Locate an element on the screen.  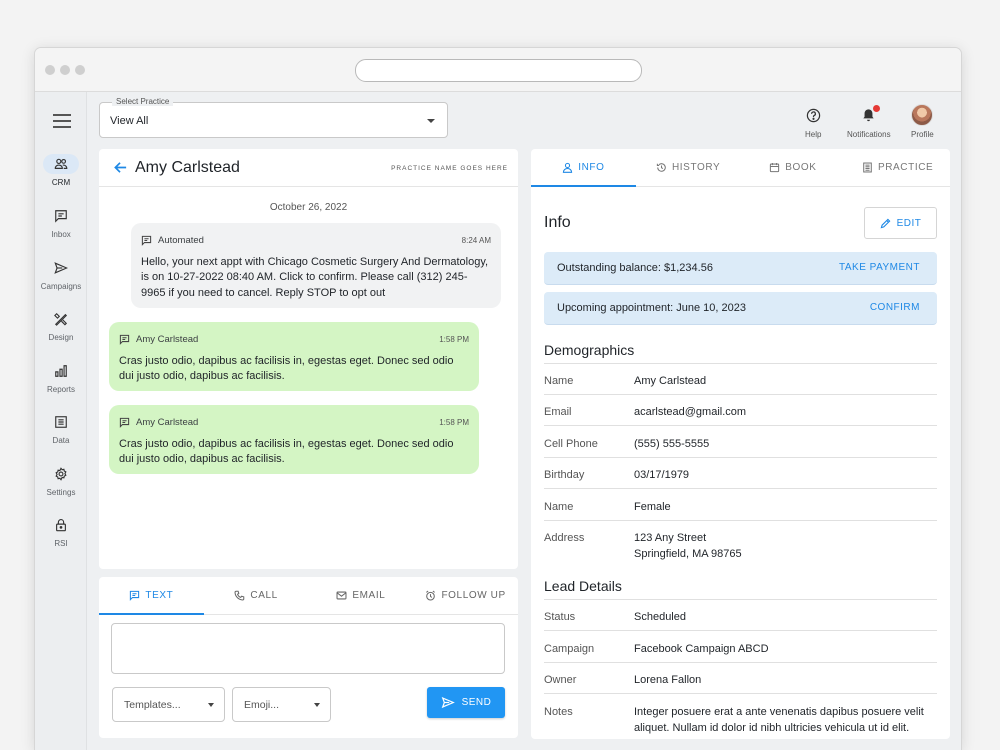
tab-email: EMAIL is located at coordinates (361, 595).